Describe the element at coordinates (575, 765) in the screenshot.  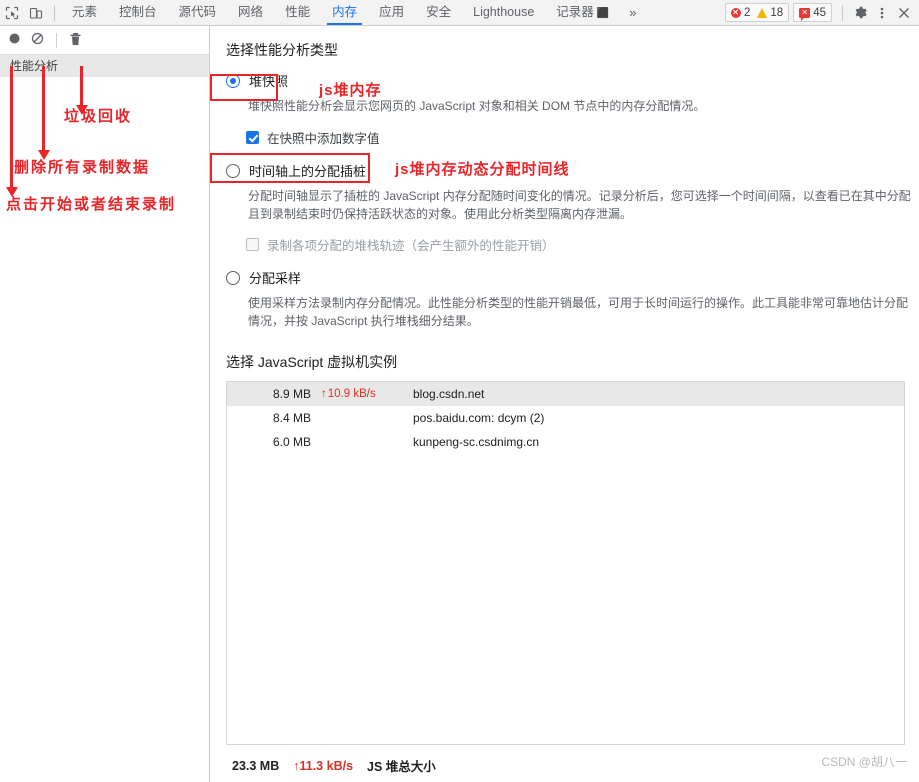
I see `heap-totals: 23.3 MB ↑11.3 kB/s JS 堆总大小` at that location.